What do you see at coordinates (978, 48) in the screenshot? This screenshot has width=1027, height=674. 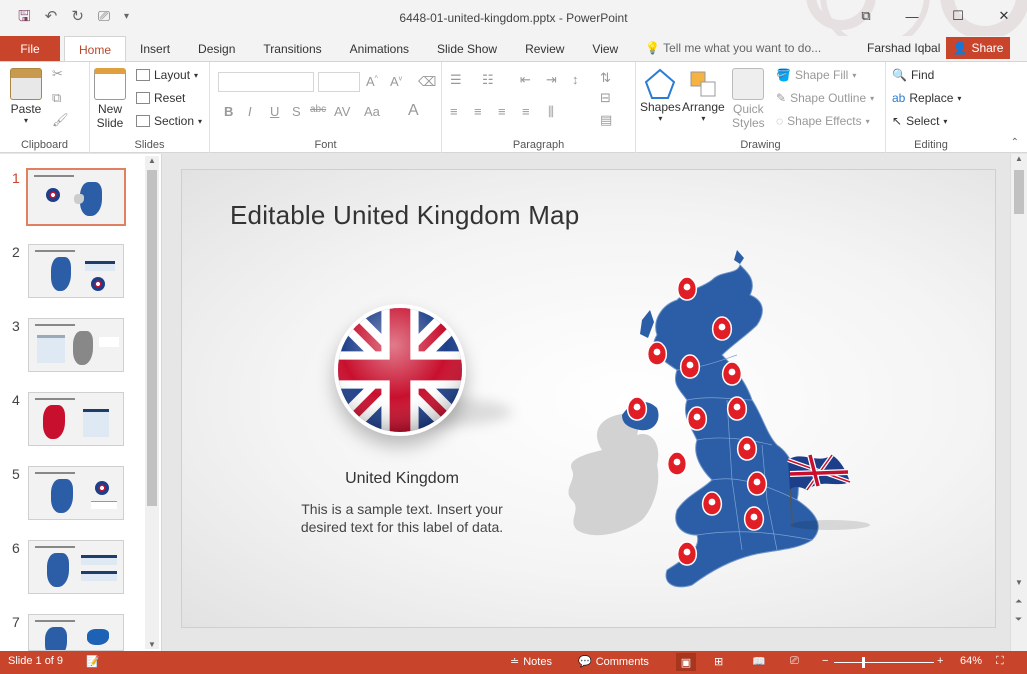 I see `share-button: 👤 Share` at bounding box center [978, 48].